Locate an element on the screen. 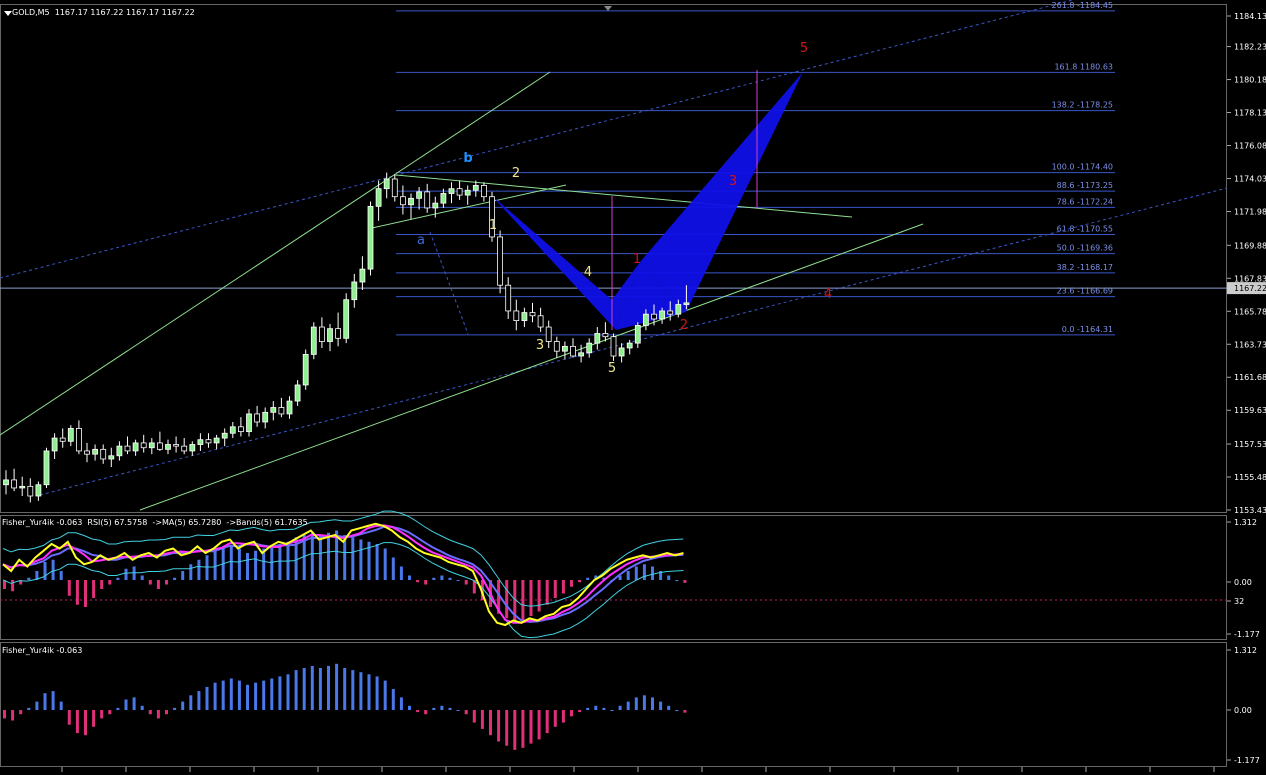  price-tick-label: 1180.18 is located at coordinates (1250, 80).